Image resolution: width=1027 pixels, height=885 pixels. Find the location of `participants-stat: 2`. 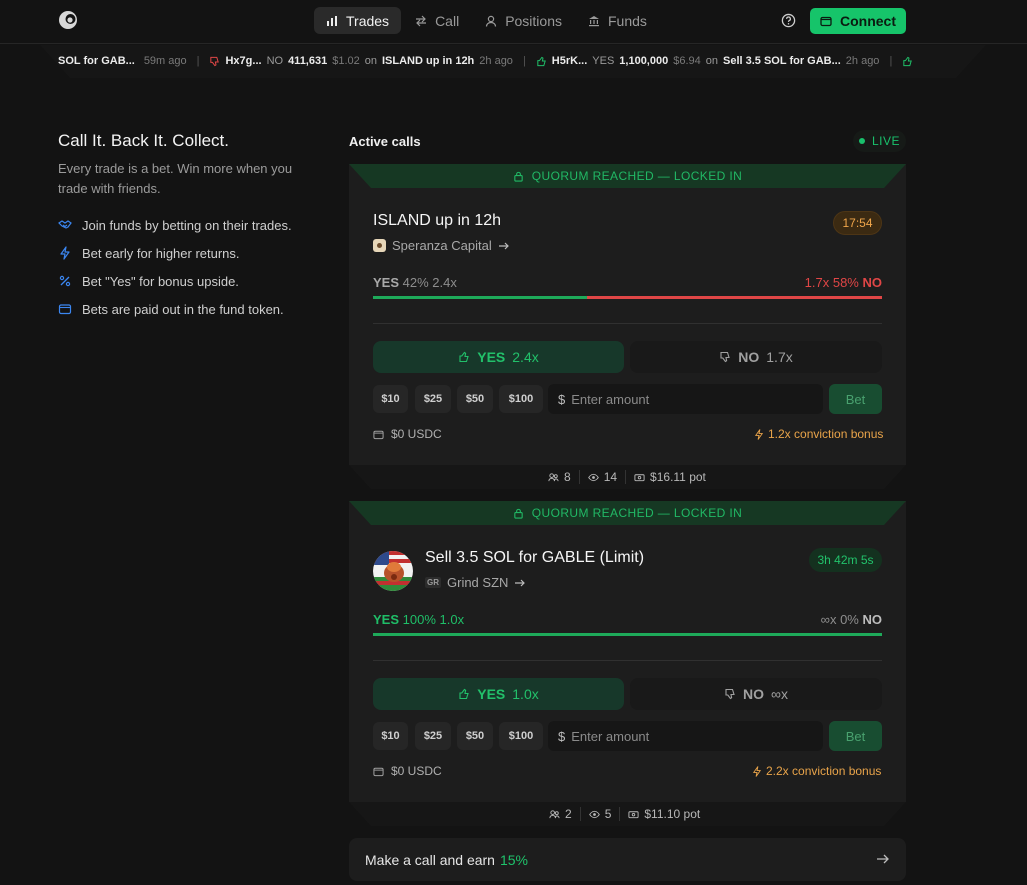

participants-stat: 2 is located at coordinates (561, 814).